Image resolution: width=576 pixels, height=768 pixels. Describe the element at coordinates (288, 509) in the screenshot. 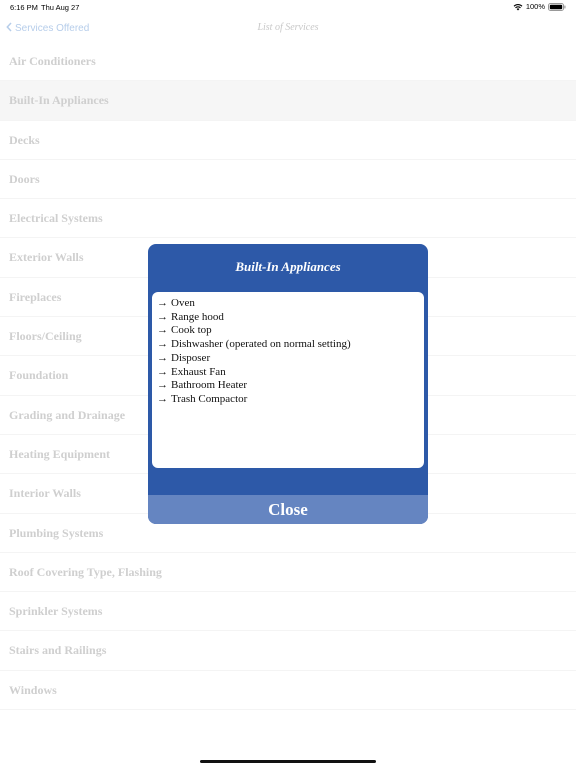

I see `close-button: Close` at that location.